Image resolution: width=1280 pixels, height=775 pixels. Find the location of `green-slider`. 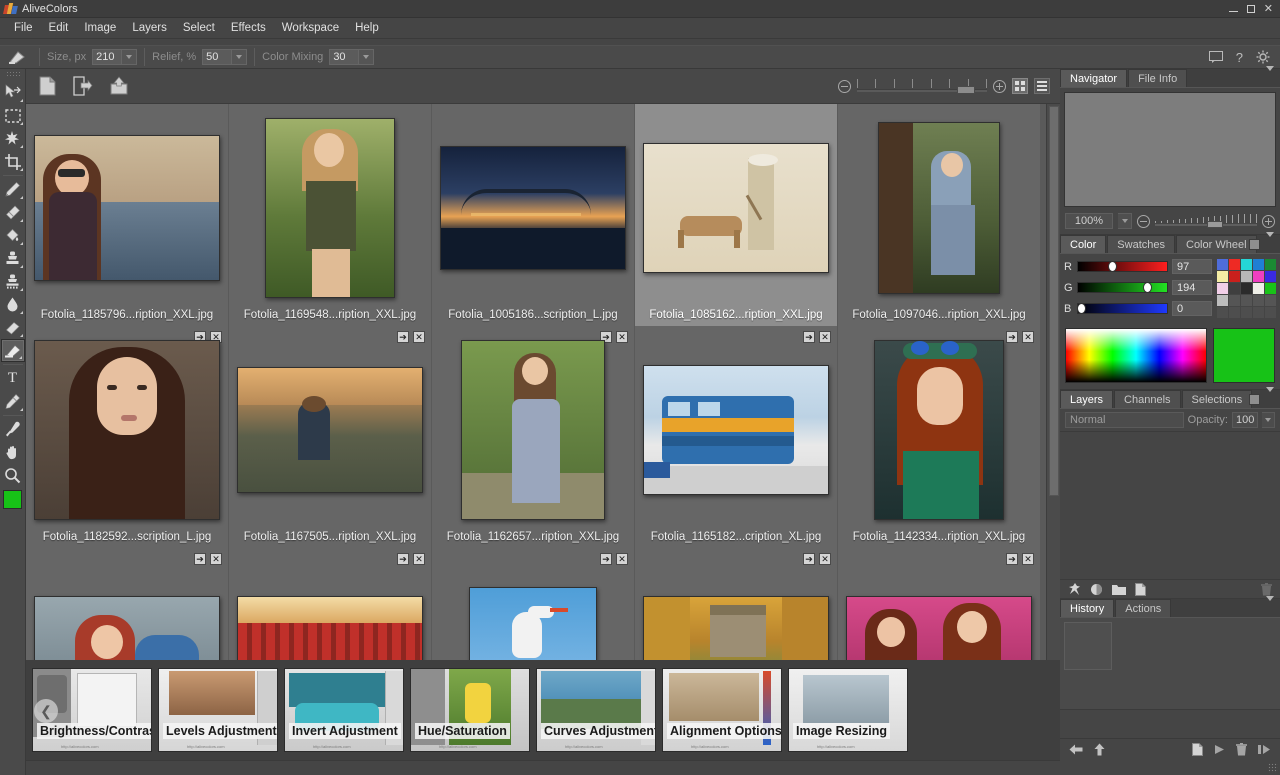

green-slider is located at coordinates (1122, 287).